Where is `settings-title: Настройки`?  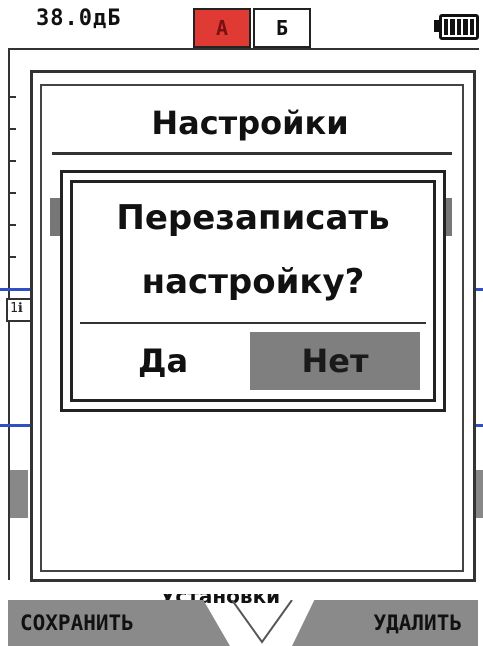
settings-title: Настройки is located at coordinates (250, 123).